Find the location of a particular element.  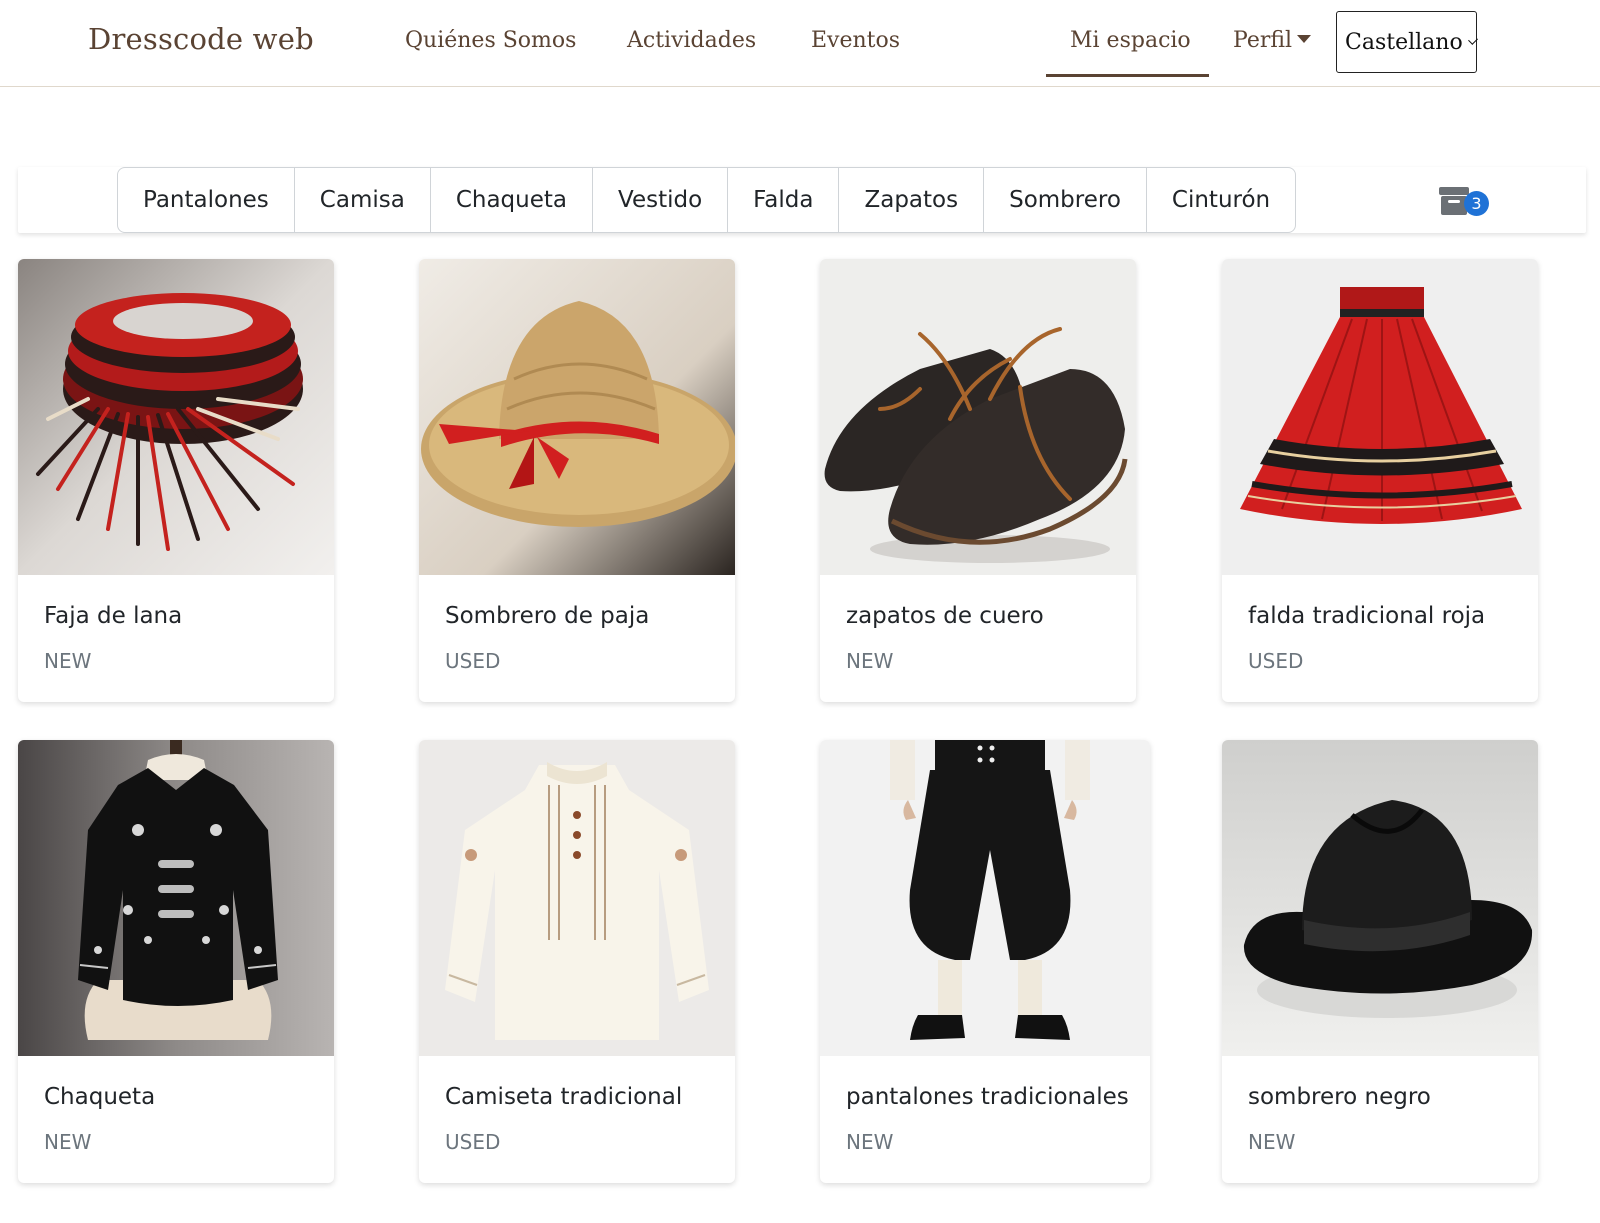

product-image-wool-sash is located at coordinates (176, 417).